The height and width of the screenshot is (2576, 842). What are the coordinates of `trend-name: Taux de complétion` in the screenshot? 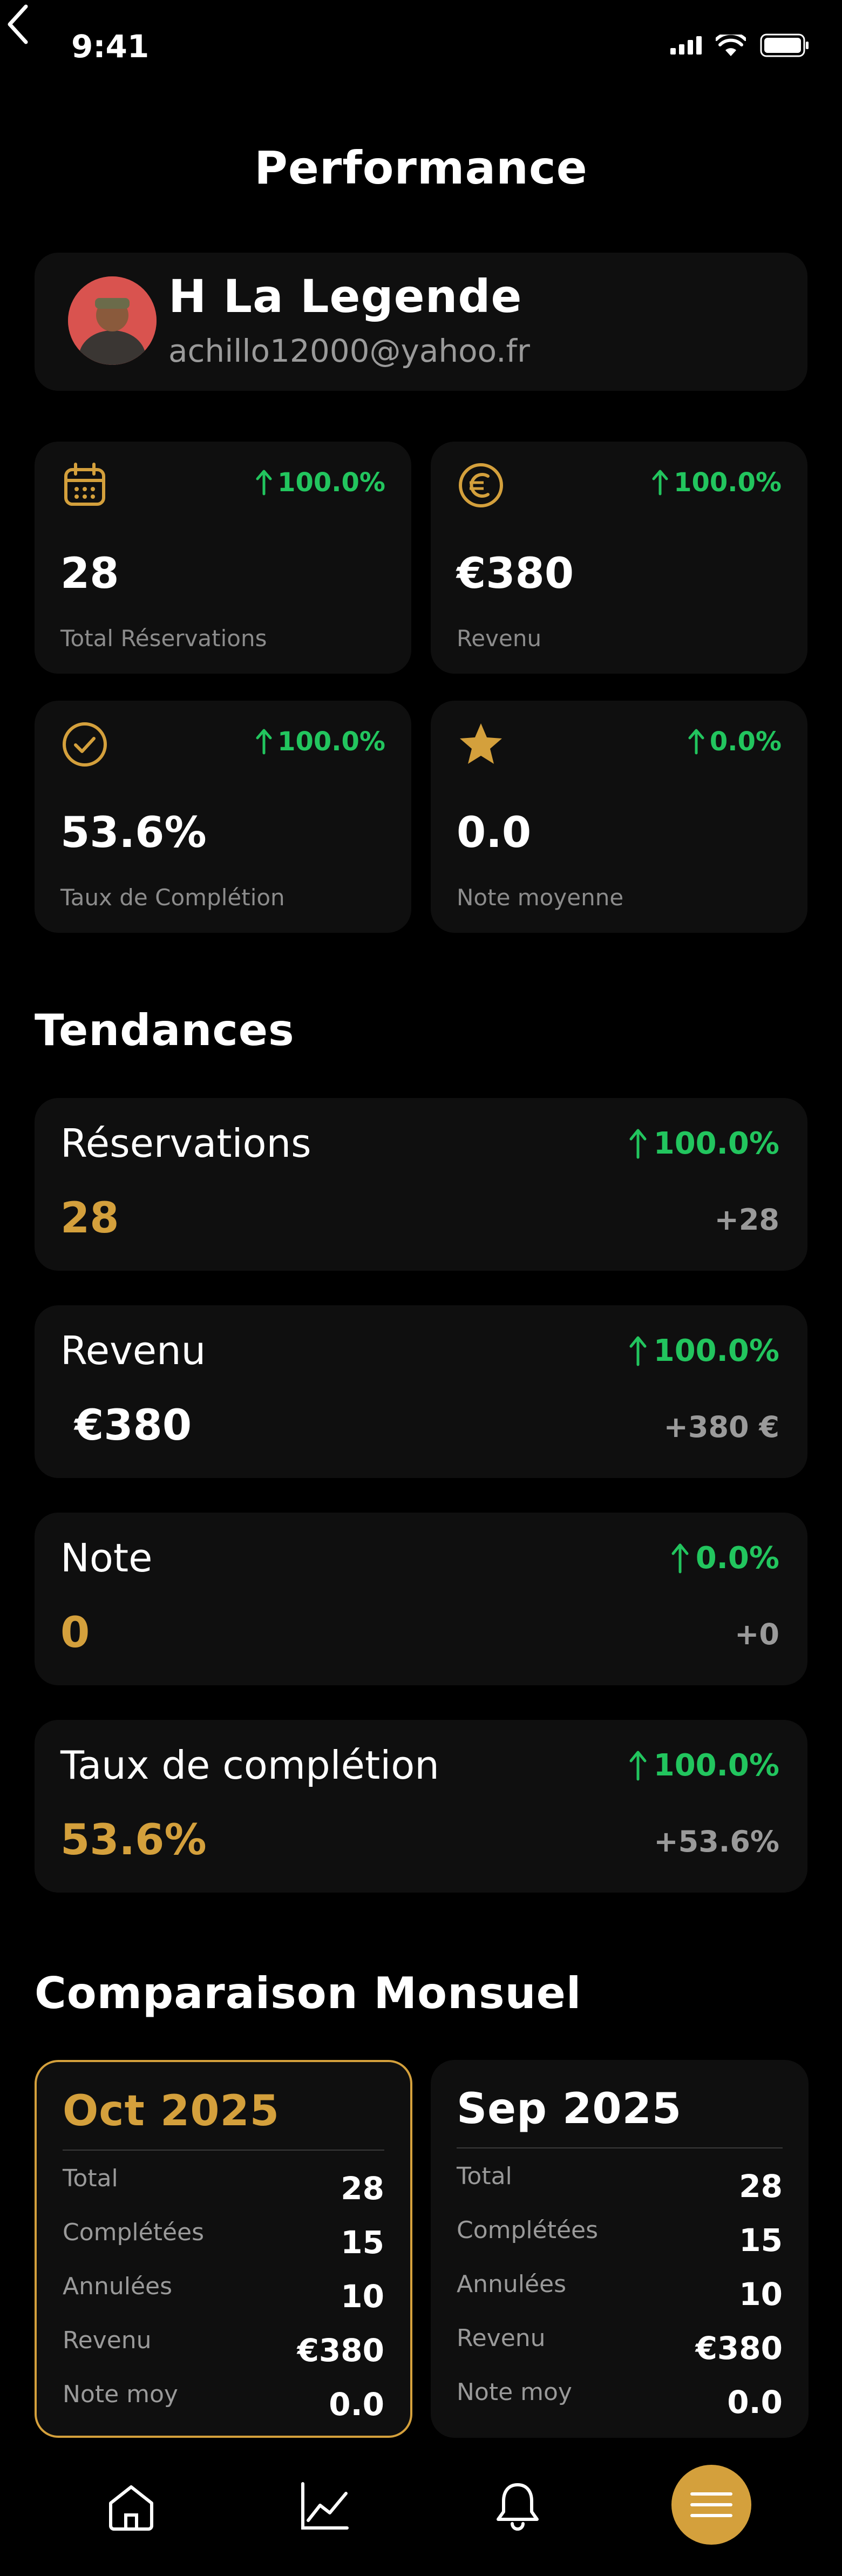 It's located at (249, 1765).